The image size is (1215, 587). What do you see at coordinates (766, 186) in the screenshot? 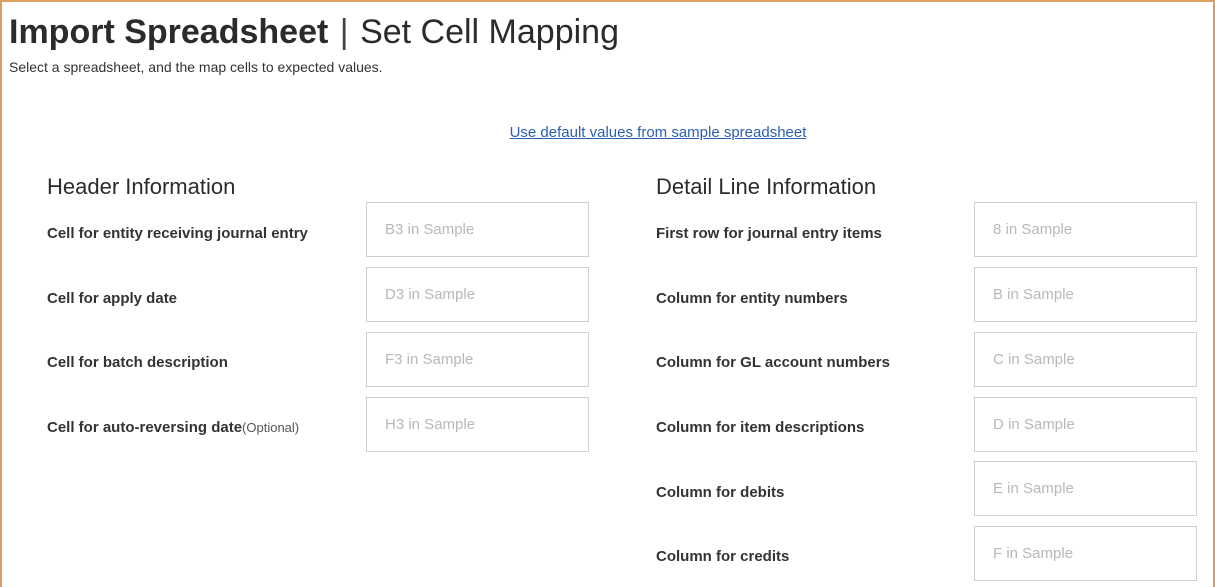
I see `detail-line-information-heading: Detail Line Information` at bounding box center [766, 186].